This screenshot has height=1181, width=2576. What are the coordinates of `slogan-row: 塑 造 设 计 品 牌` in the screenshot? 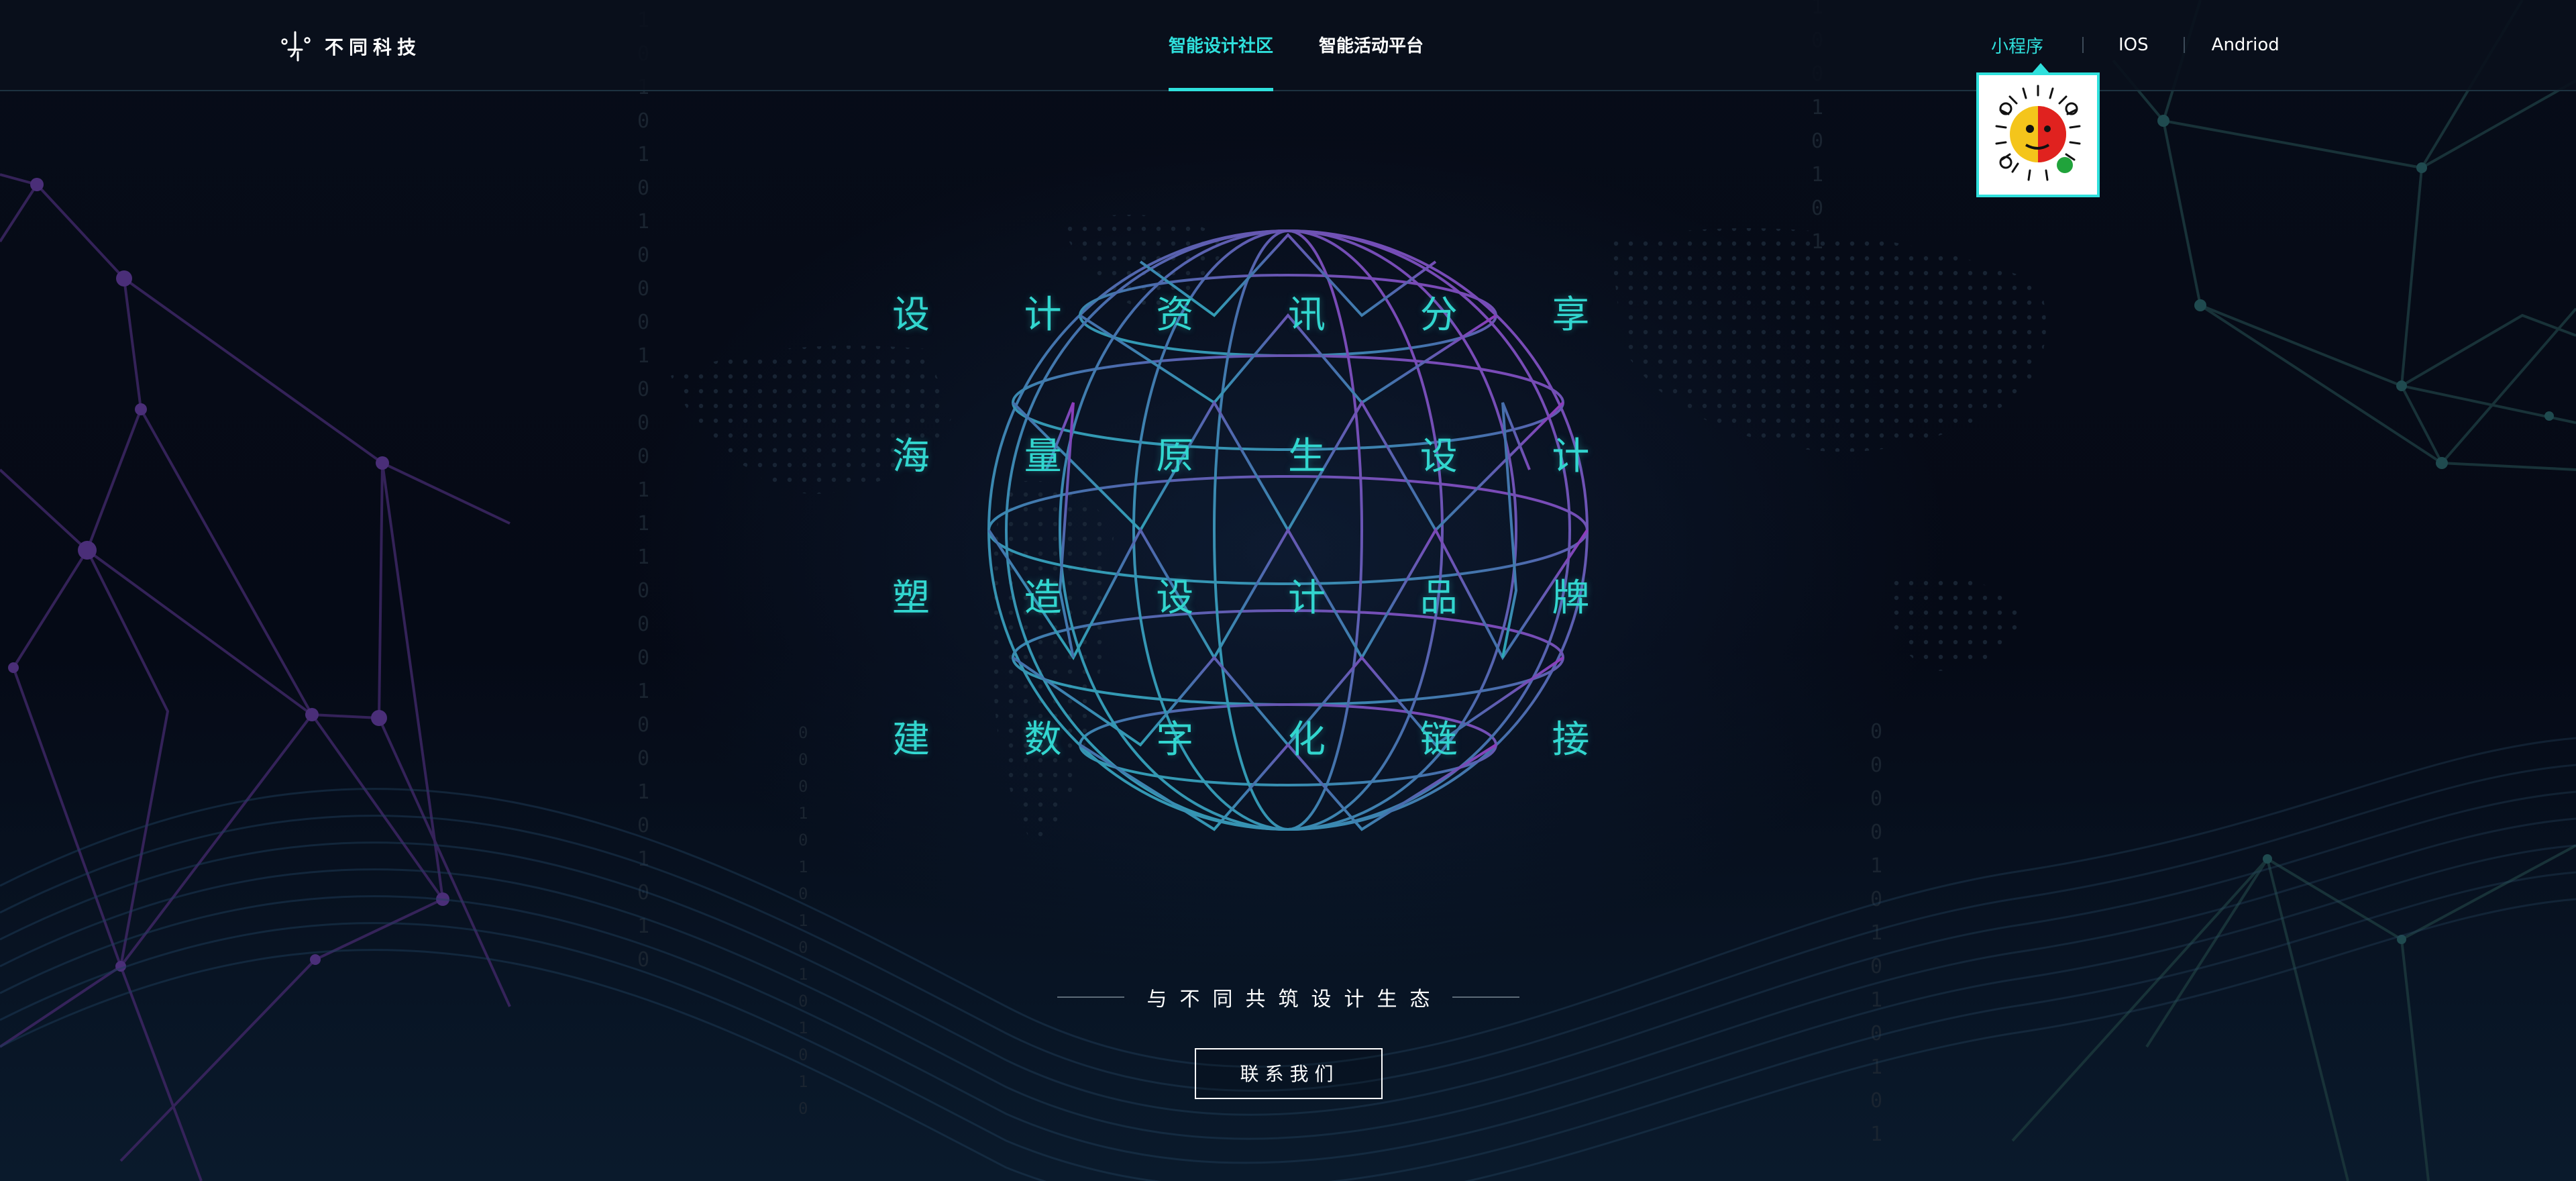 It's located at (1288, 636).